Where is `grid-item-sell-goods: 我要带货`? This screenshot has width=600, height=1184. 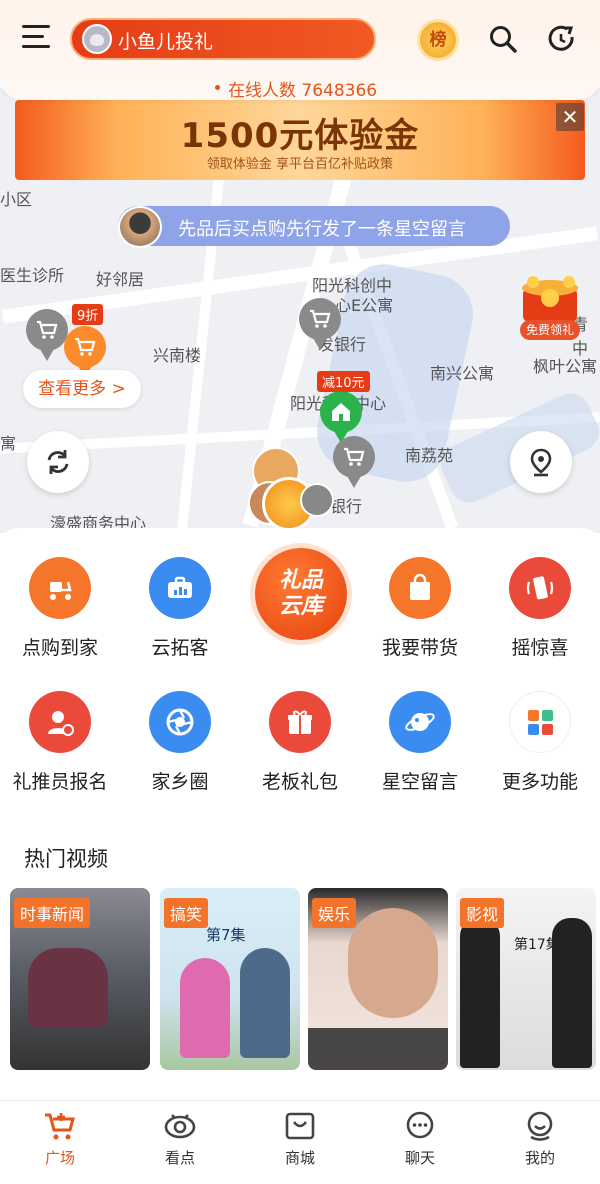 grid-item-sell-goods: 我要带货 is located at coordinates (420, 608).